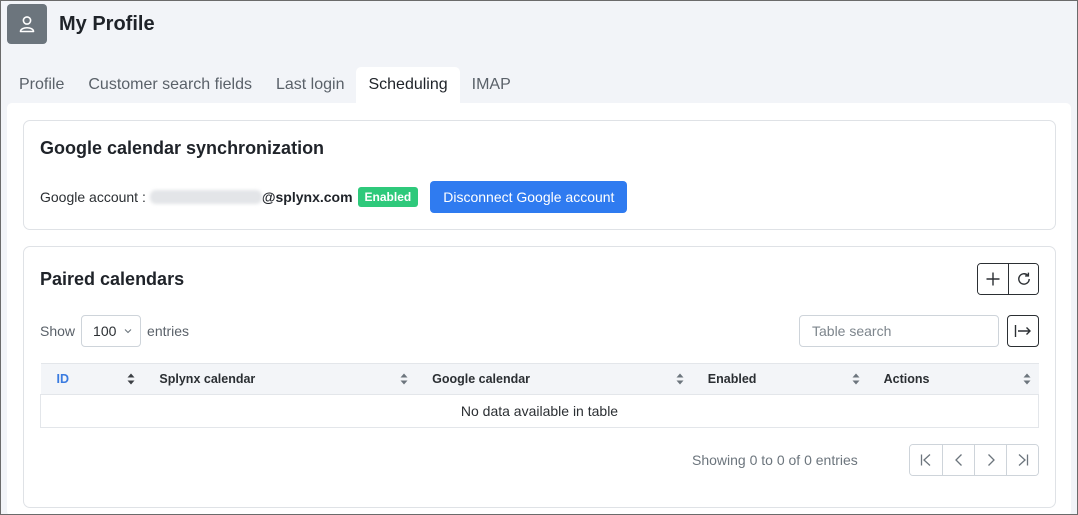 This screenshot has height=515, width=1078. I want to click on entries-select-value: 100, so click(105, 331).